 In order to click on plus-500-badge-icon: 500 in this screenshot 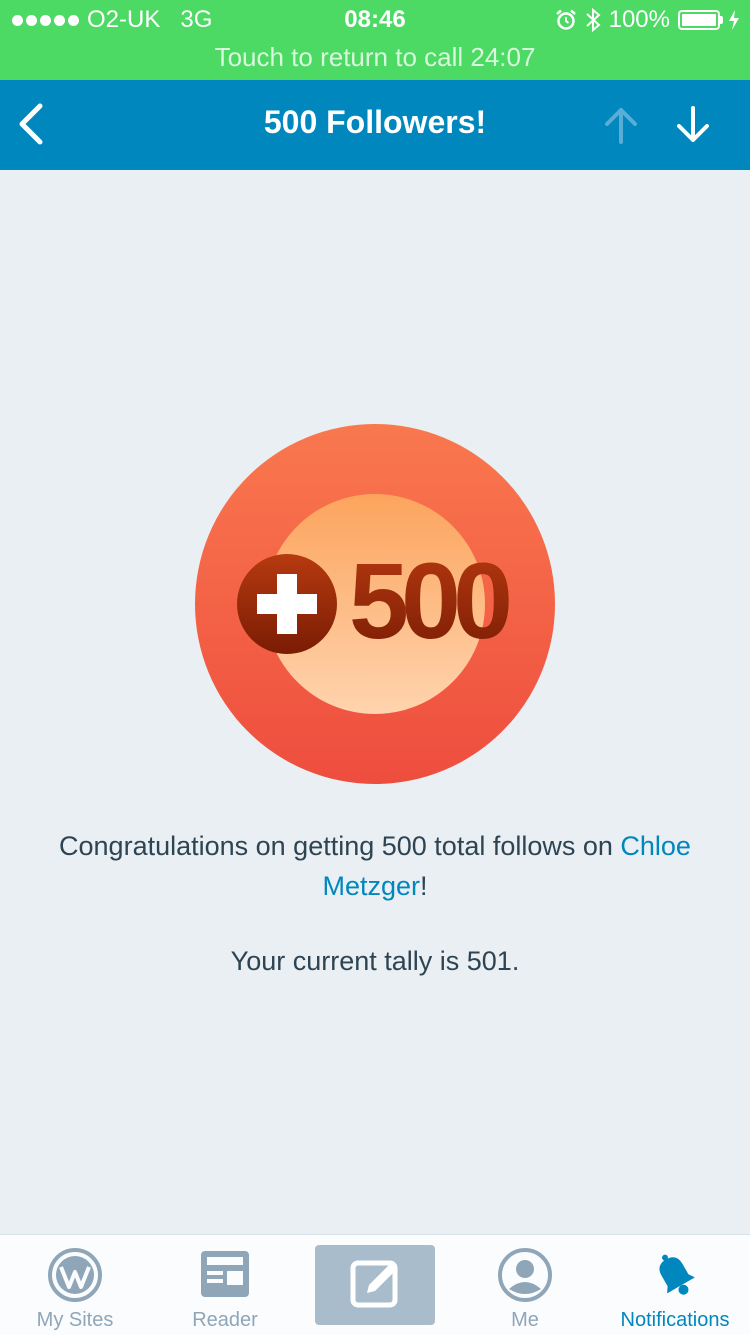, I will do `click(375, 604)`.